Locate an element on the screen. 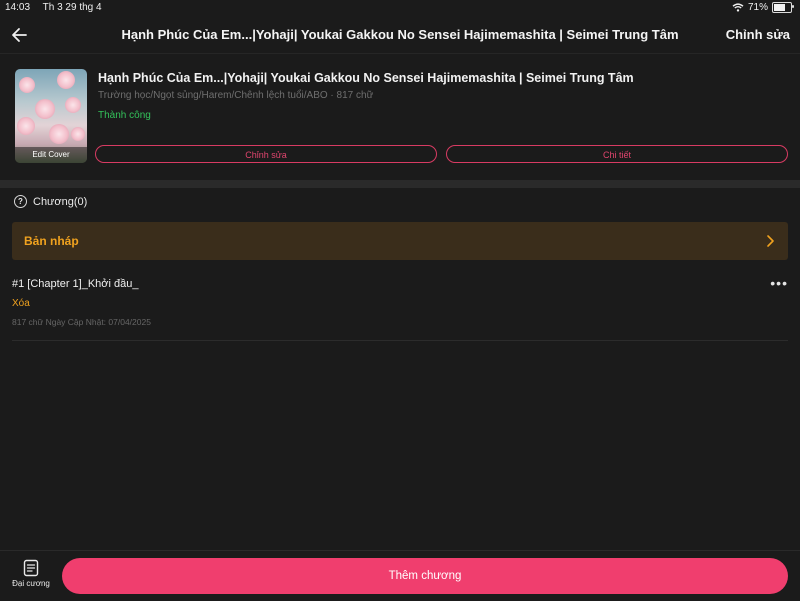 Image resolution: width=800 pixels, height=601 pixels. chevron-right-icon is located at coordinates (770, 241).